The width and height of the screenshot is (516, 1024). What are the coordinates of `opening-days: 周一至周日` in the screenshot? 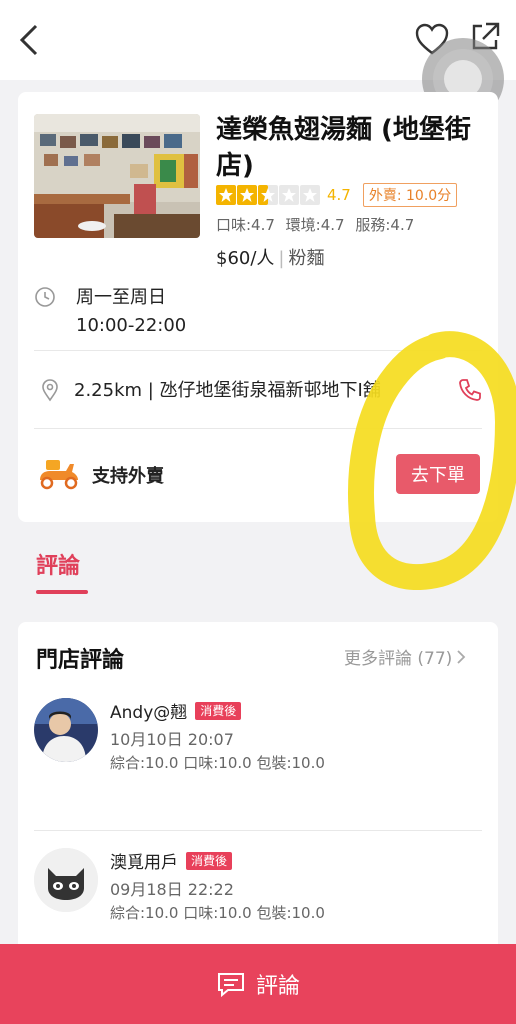 It's located at (121, 297).